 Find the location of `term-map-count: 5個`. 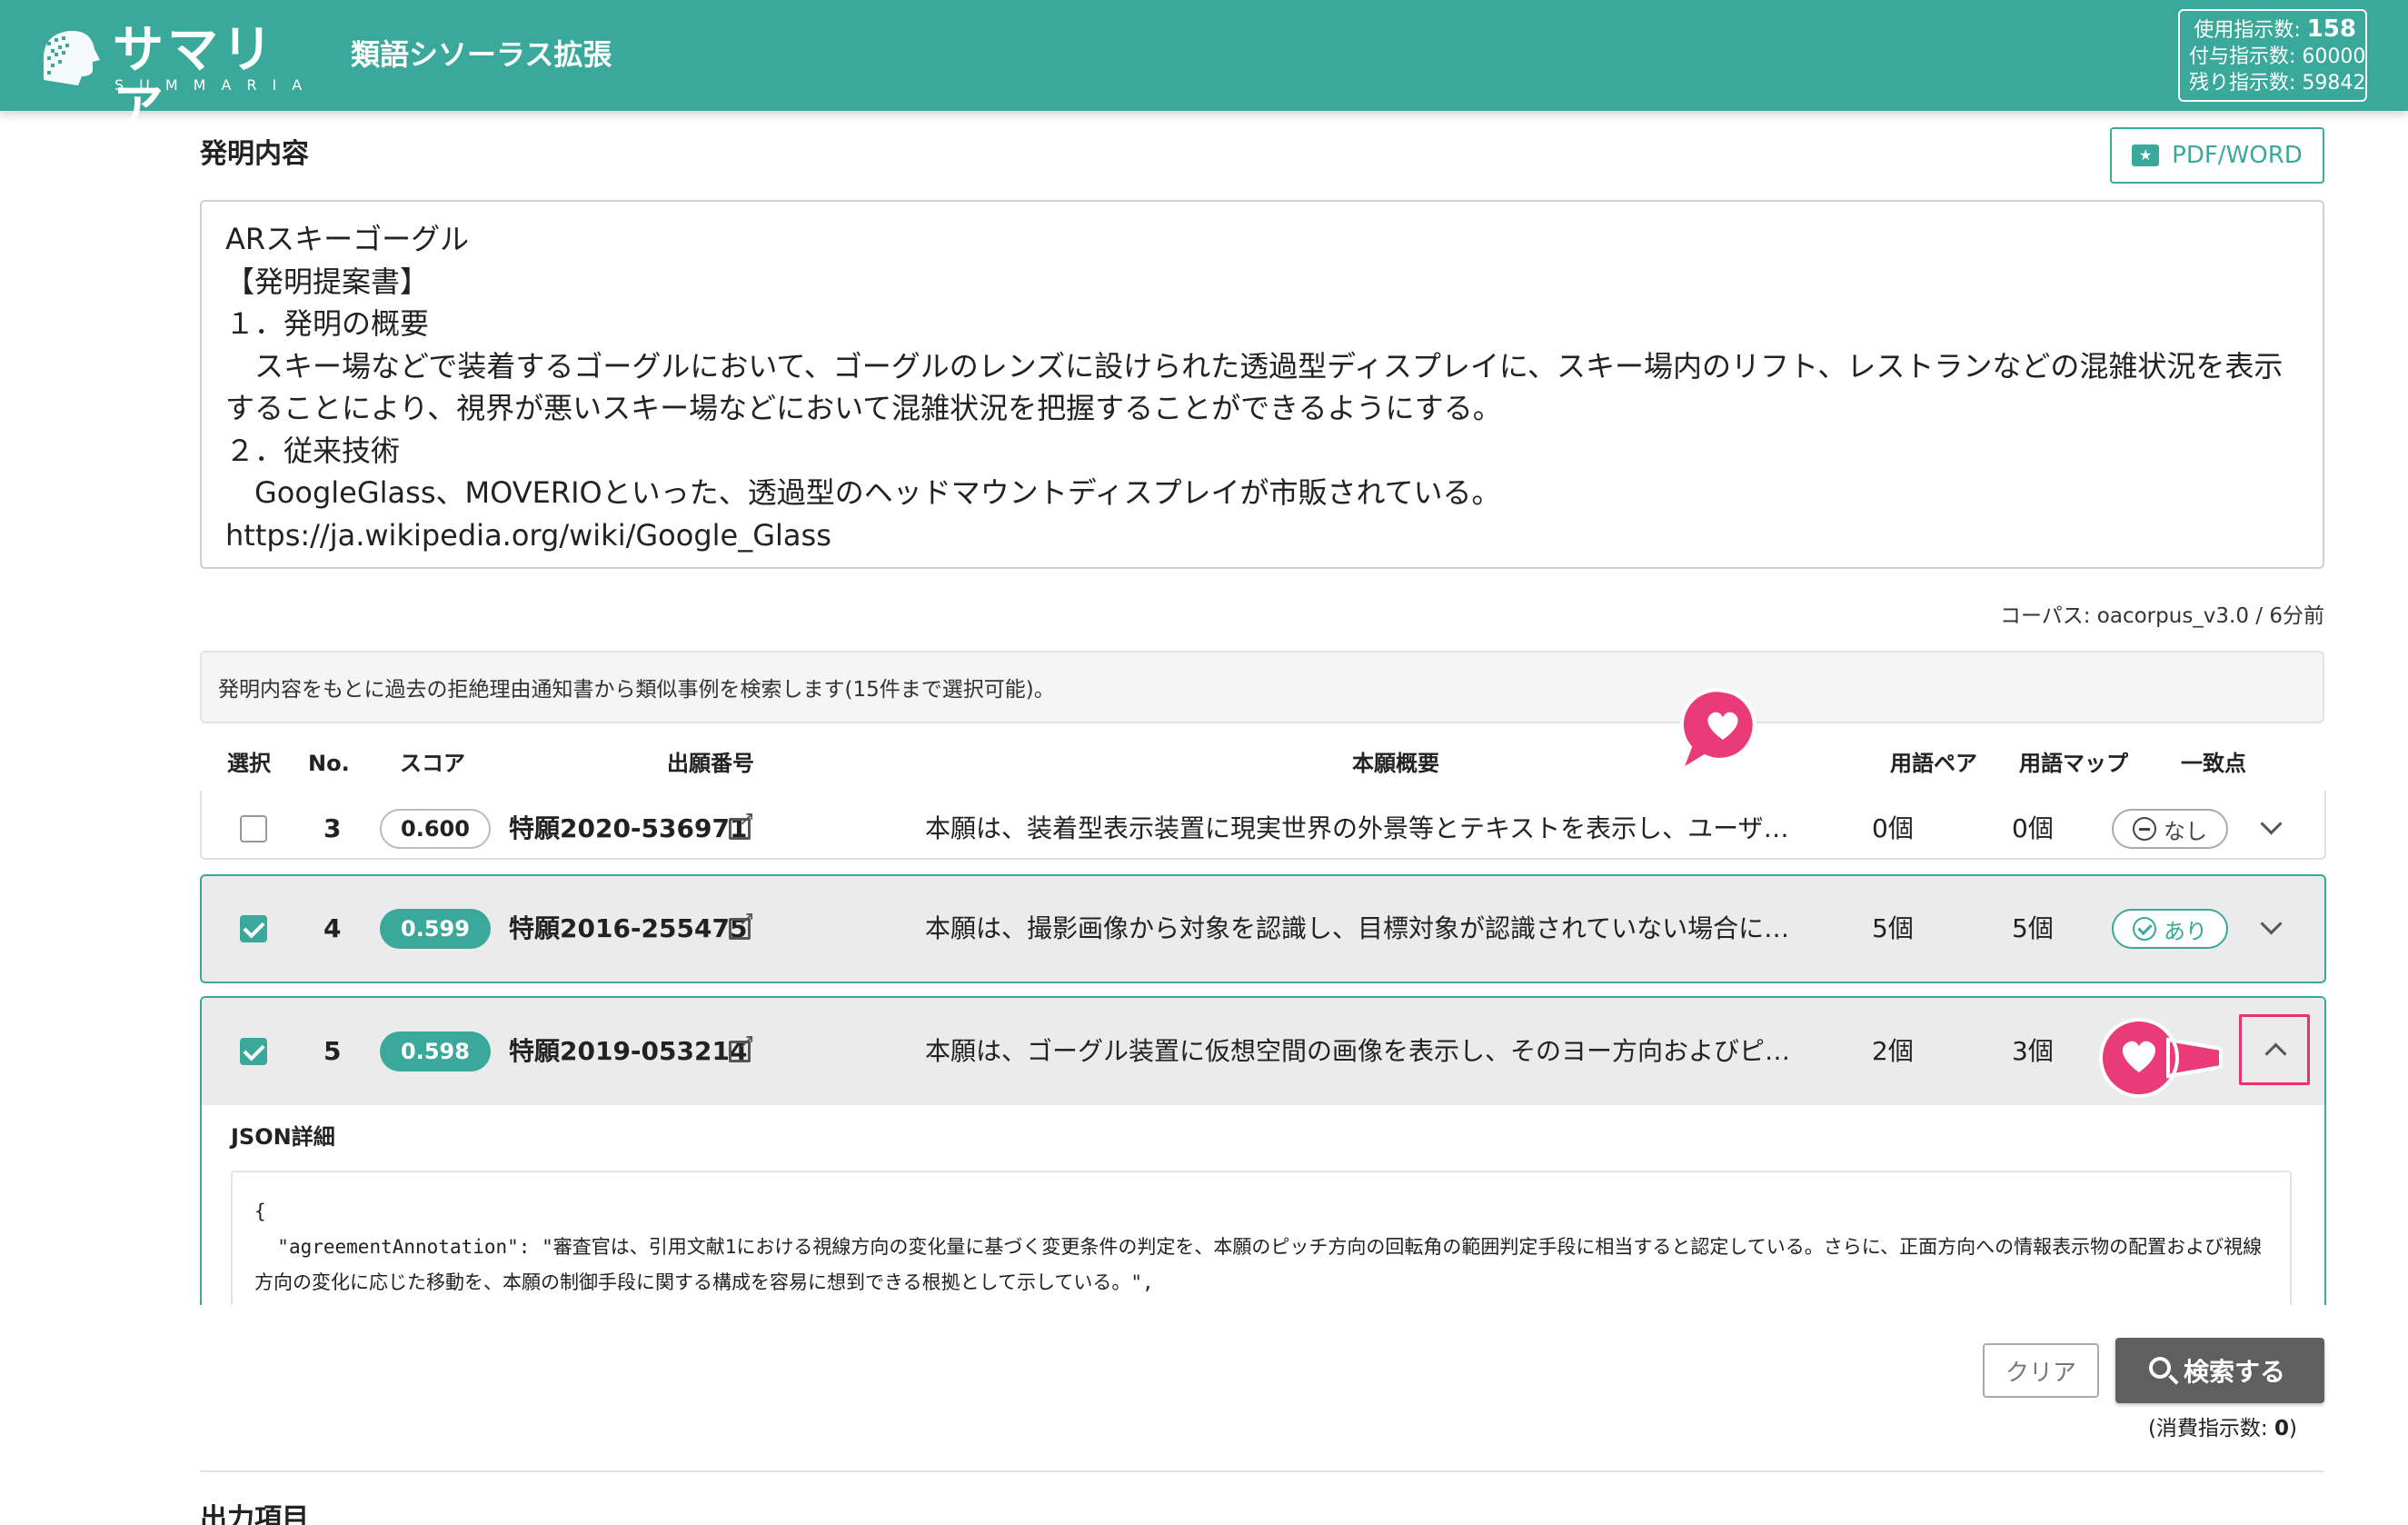

term-map-count: 5個 is located at coordinates (2033, 928).